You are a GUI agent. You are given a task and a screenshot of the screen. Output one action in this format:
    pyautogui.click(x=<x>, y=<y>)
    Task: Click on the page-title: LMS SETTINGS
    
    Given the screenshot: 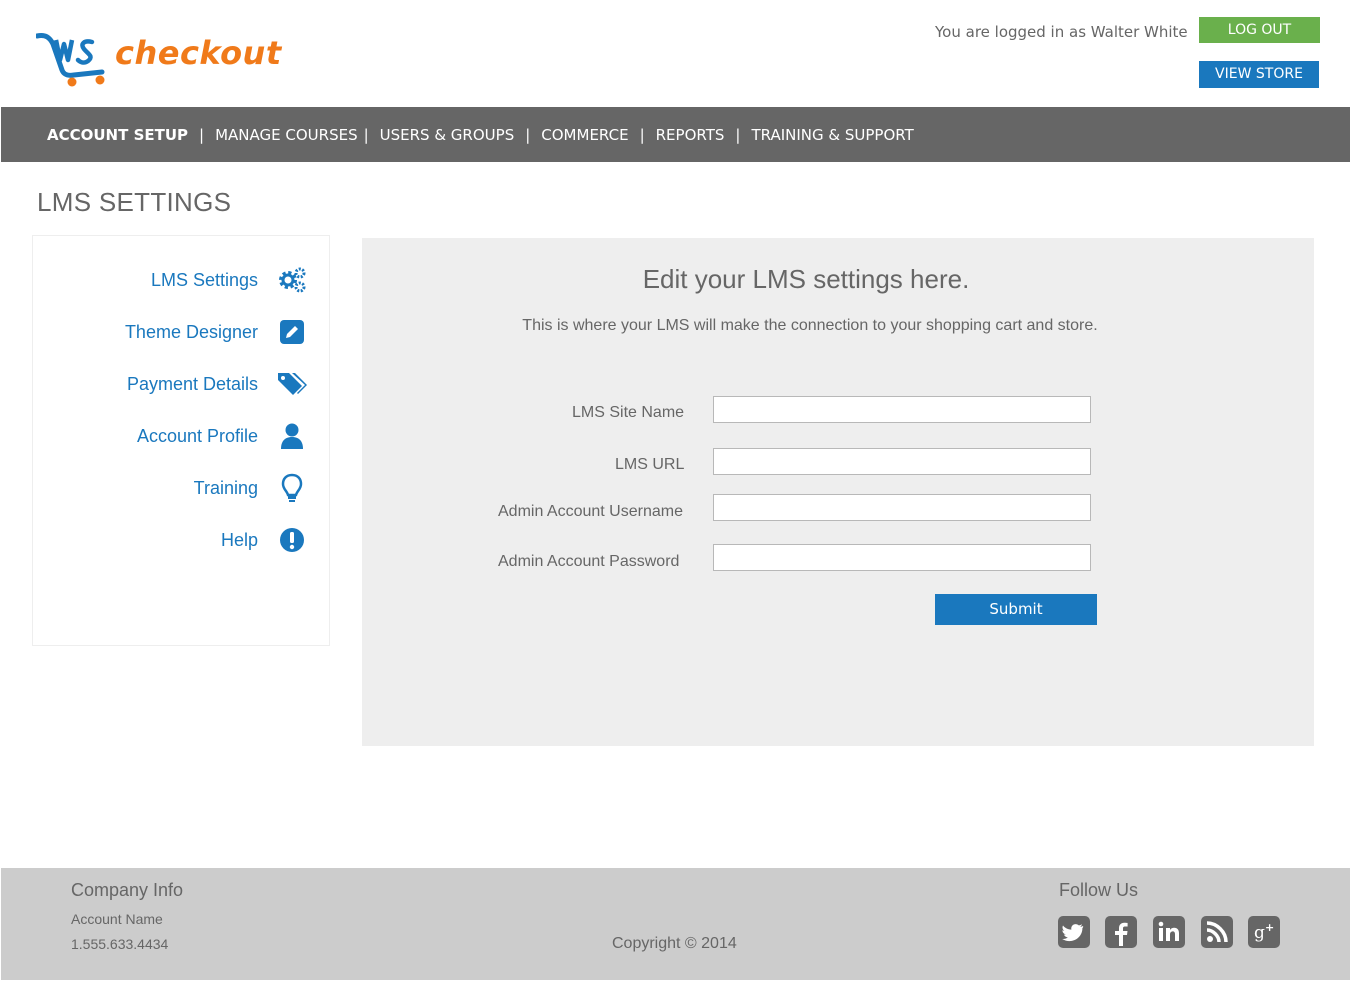 What is the action you would take?
    pyautogui.click(x=134, y=202)
    